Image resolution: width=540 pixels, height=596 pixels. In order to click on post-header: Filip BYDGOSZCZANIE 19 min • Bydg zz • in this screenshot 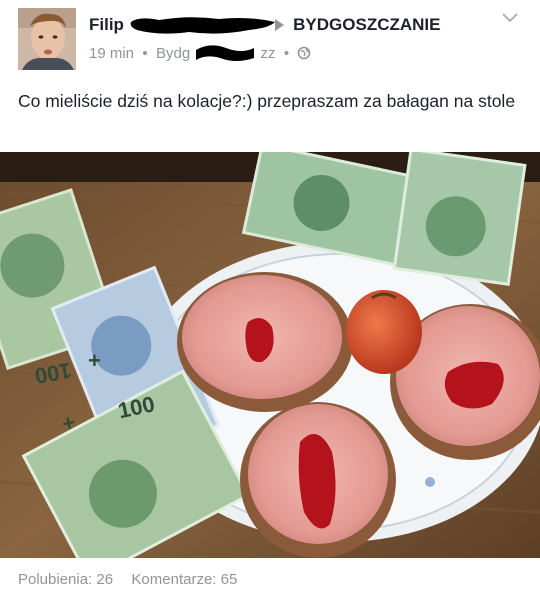, I will do `click(270, 40)`.